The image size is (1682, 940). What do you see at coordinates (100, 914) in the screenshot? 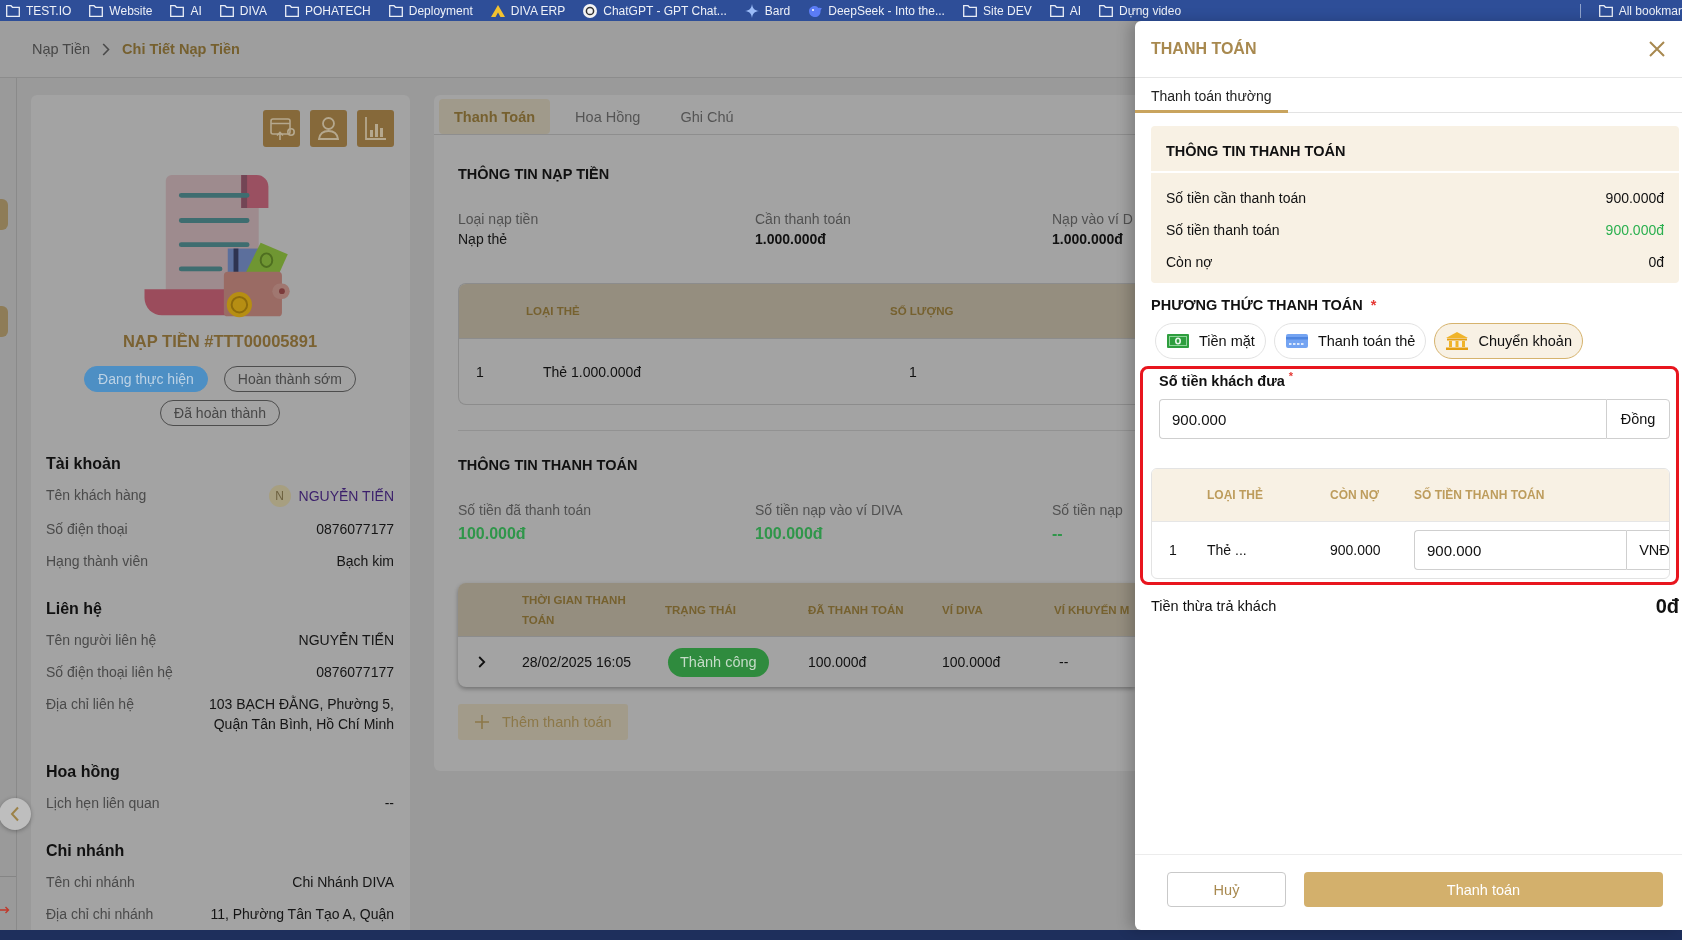
I see `info-label: Địa chỉ chi nhánh` at bounding box center [100, 914].